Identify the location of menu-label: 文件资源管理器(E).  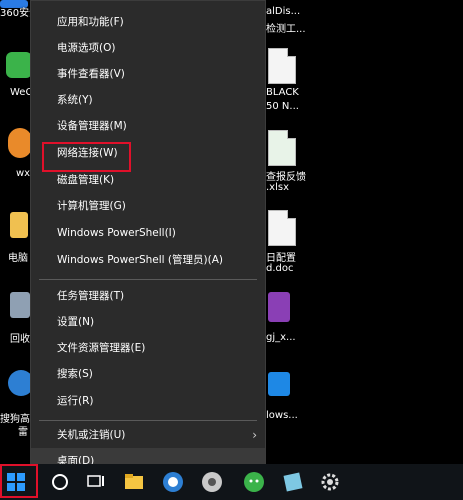
(101, 348).